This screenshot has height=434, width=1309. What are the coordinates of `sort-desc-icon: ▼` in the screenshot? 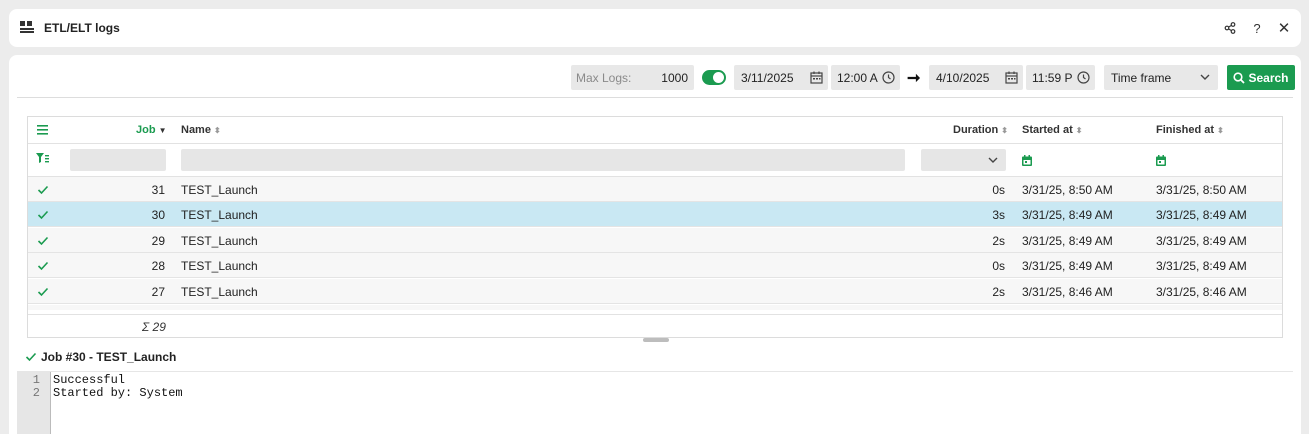 It's located at (162, 130).